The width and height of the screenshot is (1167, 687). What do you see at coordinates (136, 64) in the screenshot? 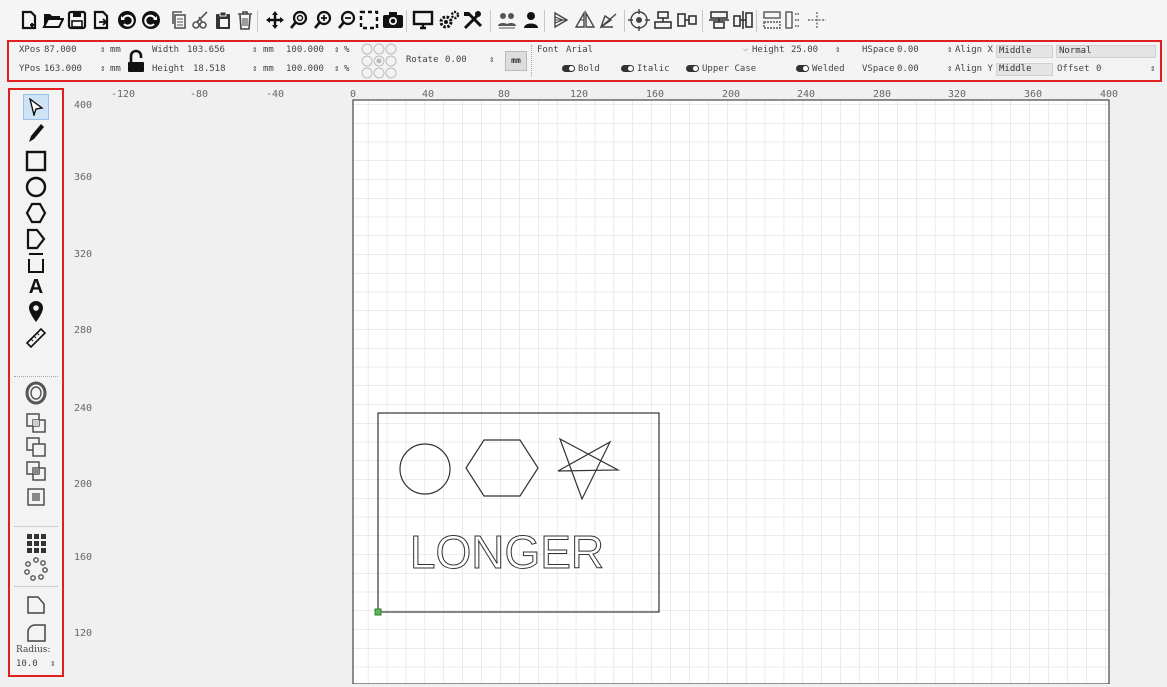
I see `lock-icon` at bounding box center [136, 64].